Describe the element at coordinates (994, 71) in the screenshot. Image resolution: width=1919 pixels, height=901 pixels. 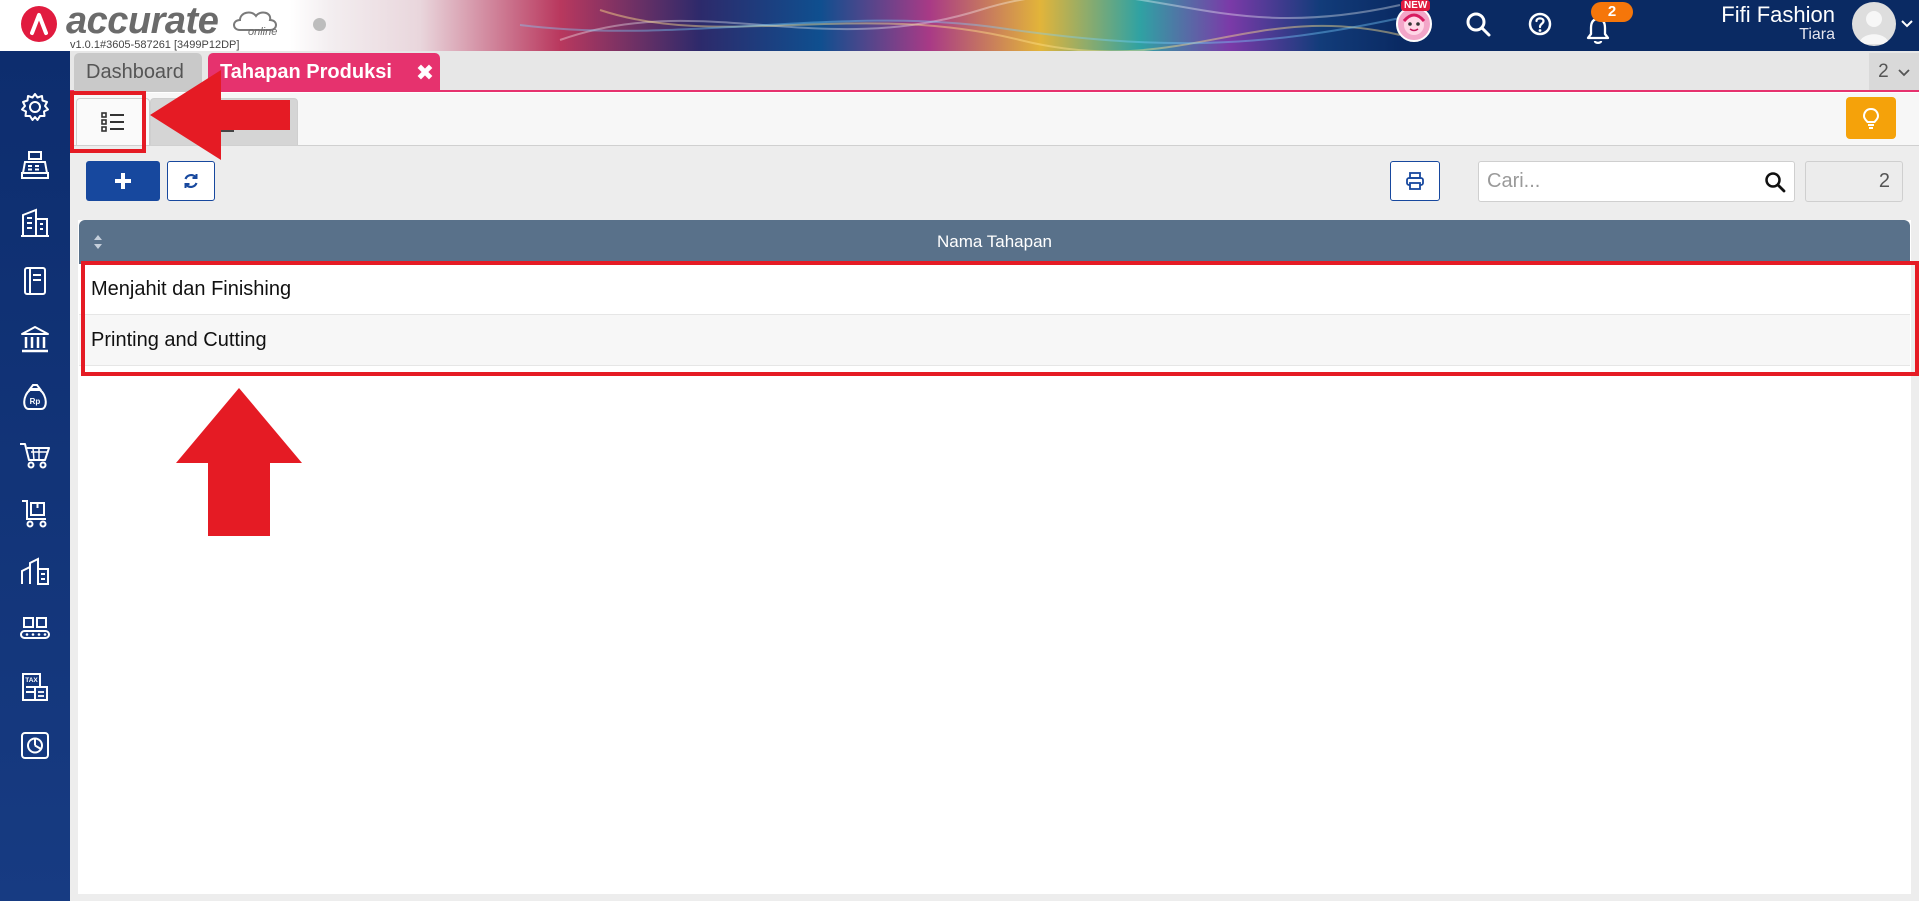
I see `tab-strip: Dashboard Tahapan Produksi ✖ 2` at that location.